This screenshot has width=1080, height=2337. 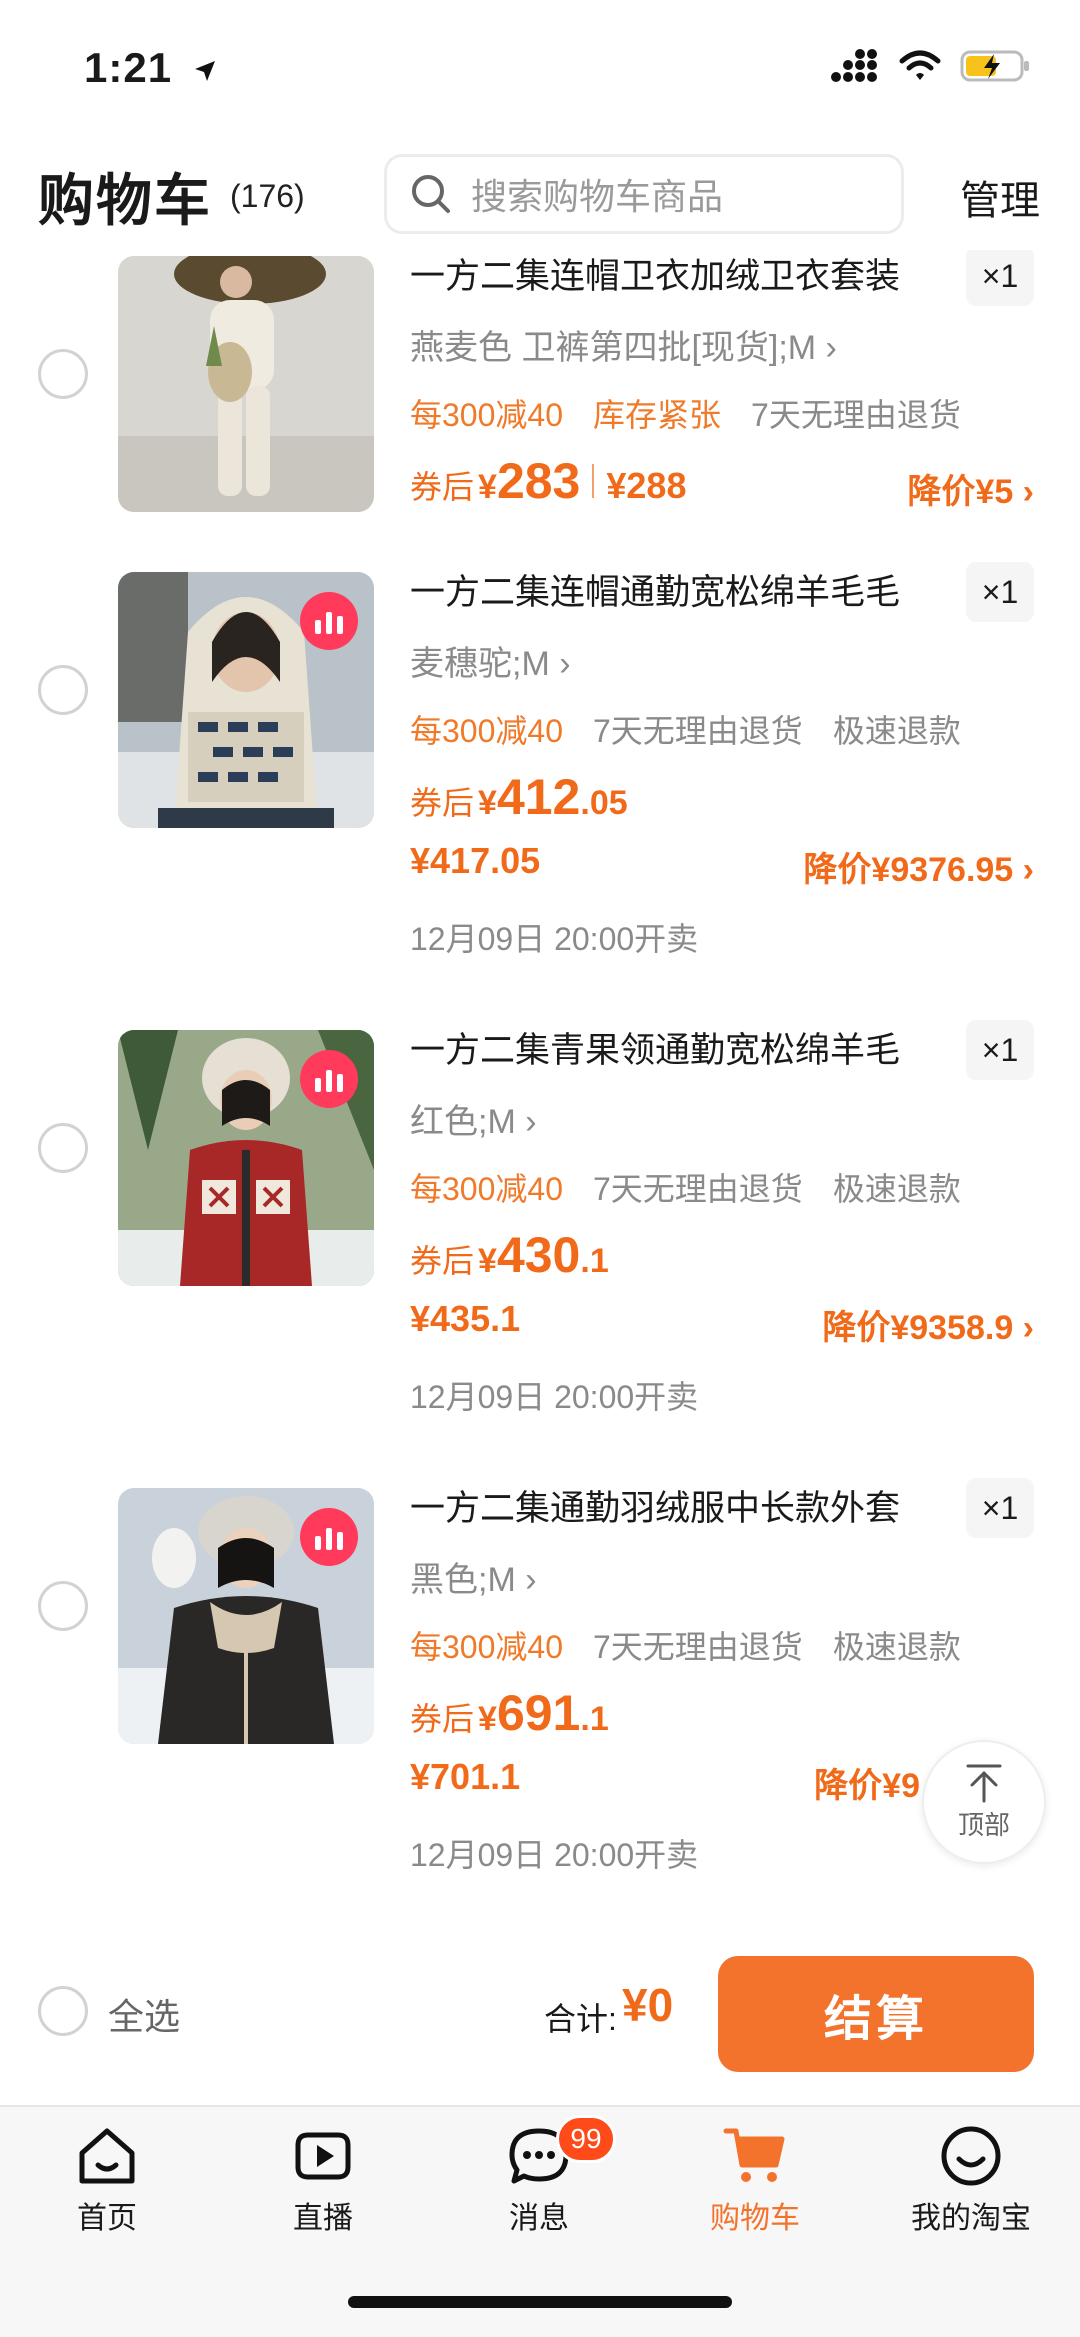 What do you see at coordinates (63, 2011) in the screenshot?
I see `select-all-radio` at bounding box center [63, 2011].